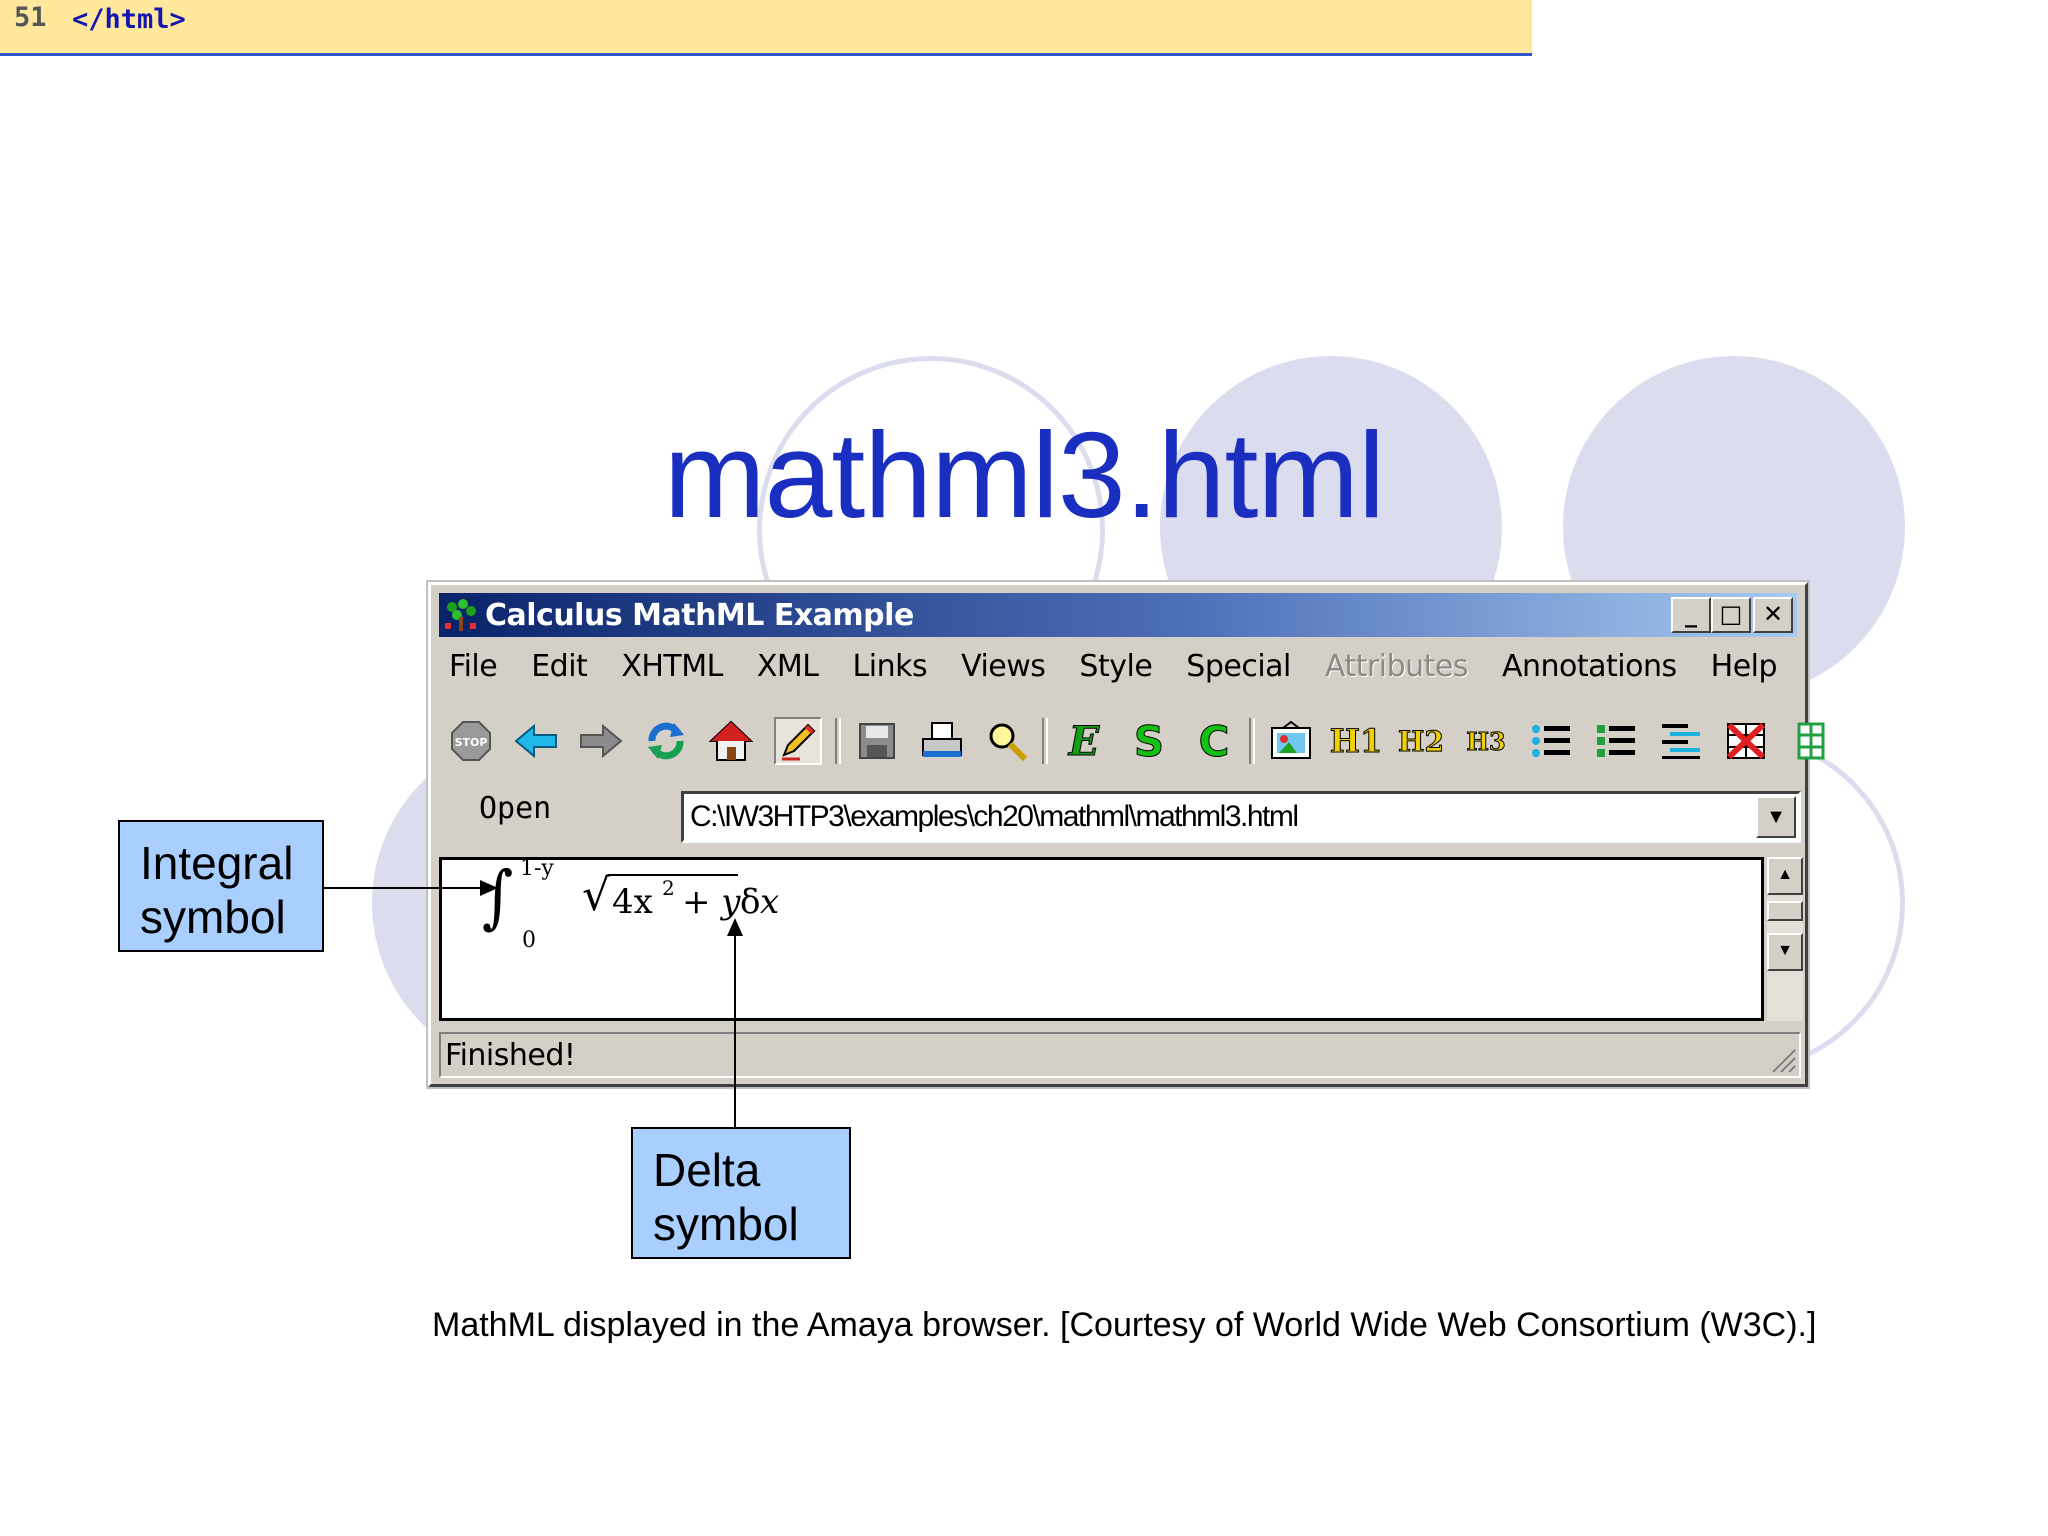  Describe the element at coordinates (735, 927) in the screenshot. I see `delta-arrow-head` at that location.